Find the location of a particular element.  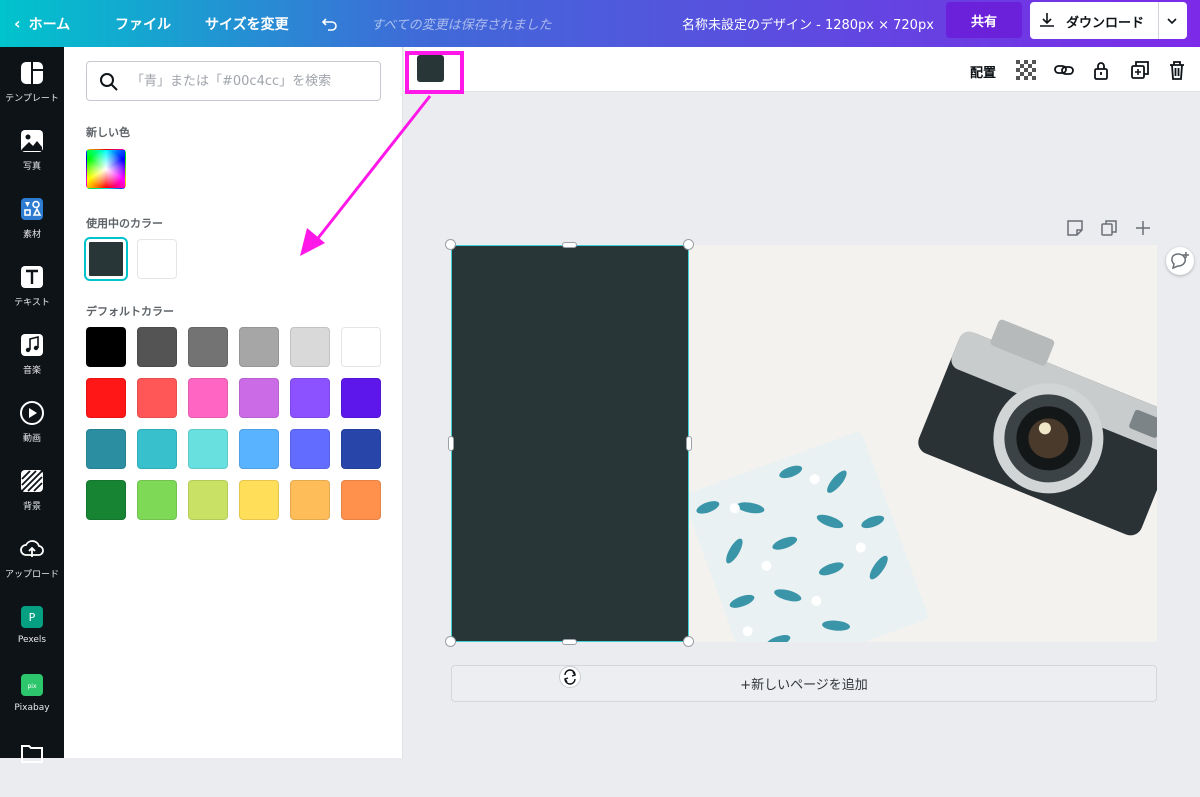

resize-handle-top-left is located at coordinates (450, 244).